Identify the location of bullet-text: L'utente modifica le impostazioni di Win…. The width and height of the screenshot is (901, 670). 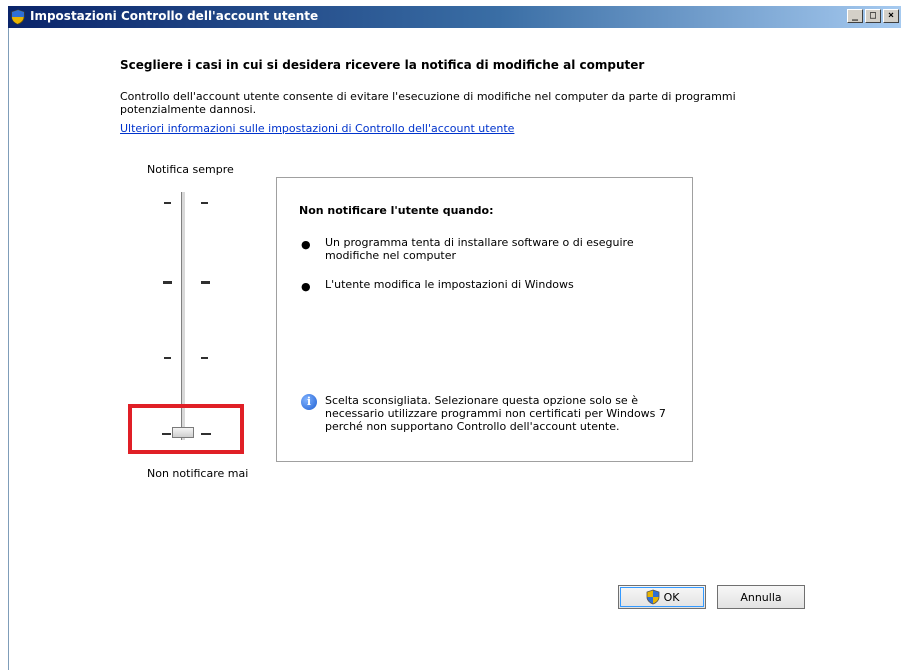
(449, 284).